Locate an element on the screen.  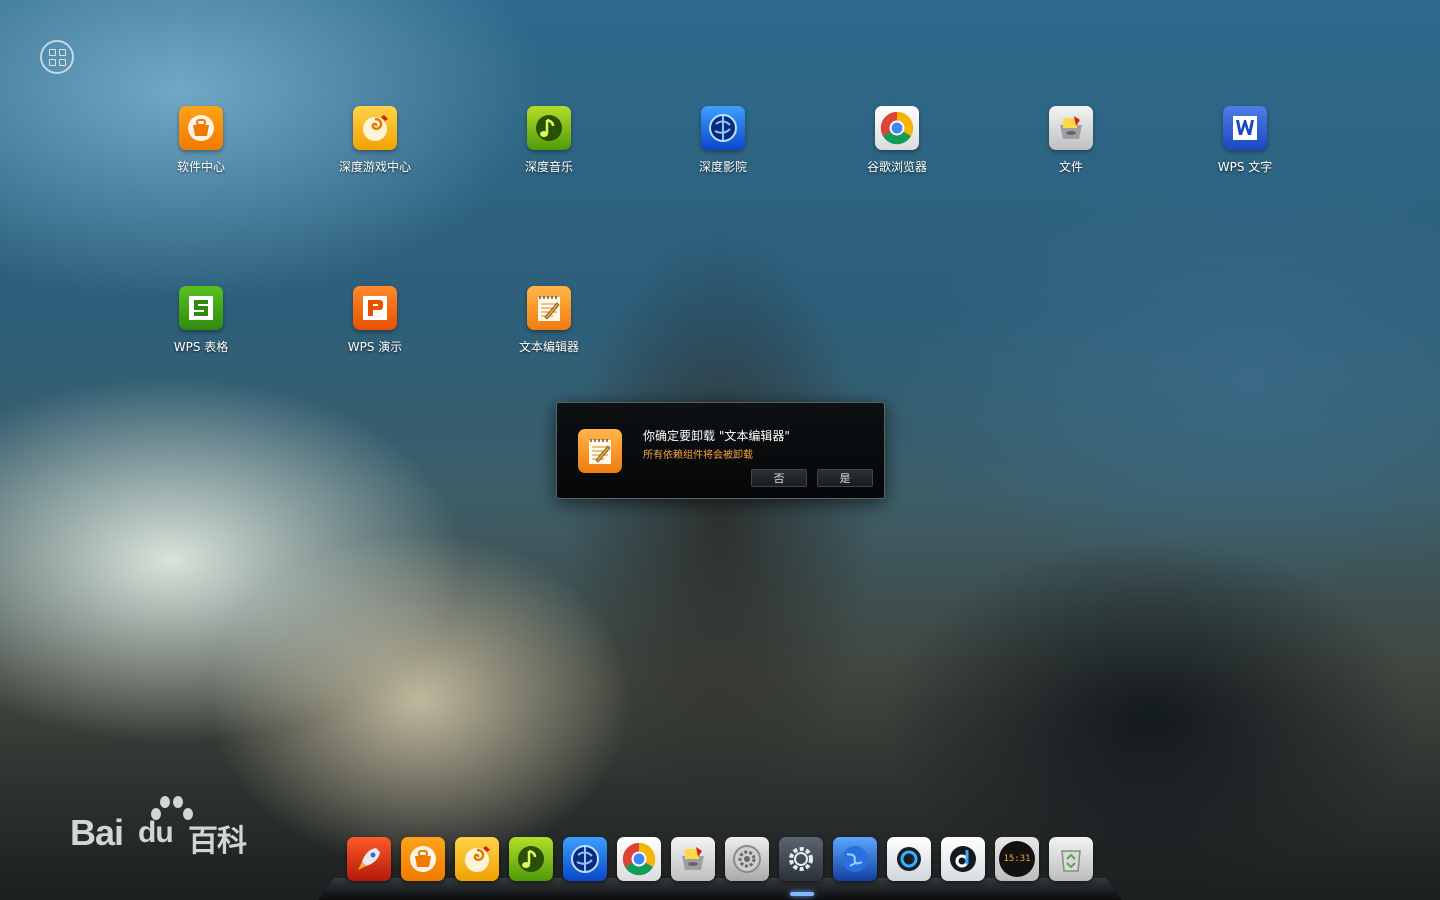
app-label: WPS 演示 is located at coordinates (375, 347).